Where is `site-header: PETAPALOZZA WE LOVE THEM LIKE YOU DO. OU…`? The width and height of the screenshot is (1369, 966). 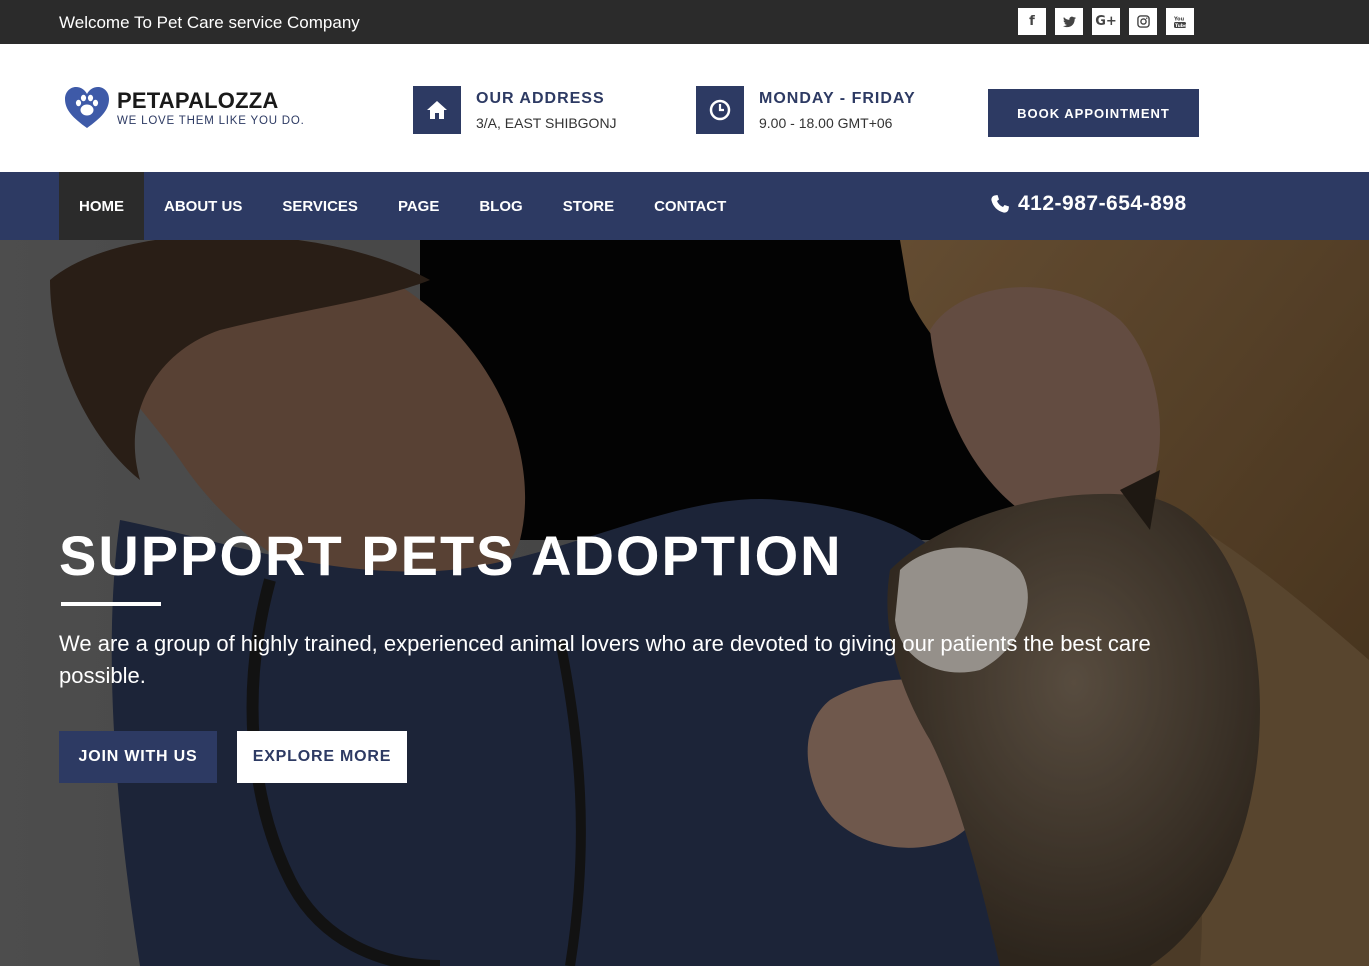
site-header: PETAPALOZZA WE LOVE THEM LIKE YOU DO. OU… is located at coordinates (684, 108).